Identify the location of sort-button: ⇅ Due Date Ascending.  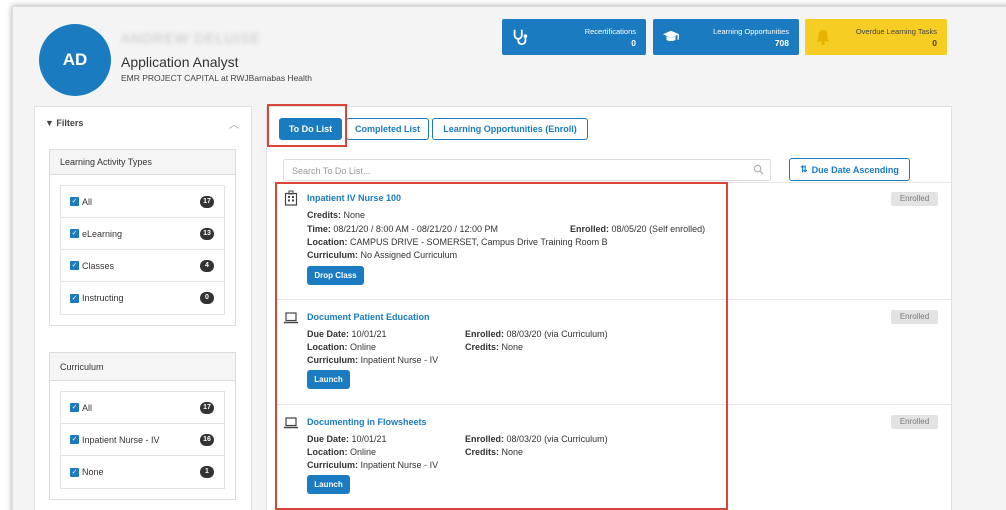
(849, 169).